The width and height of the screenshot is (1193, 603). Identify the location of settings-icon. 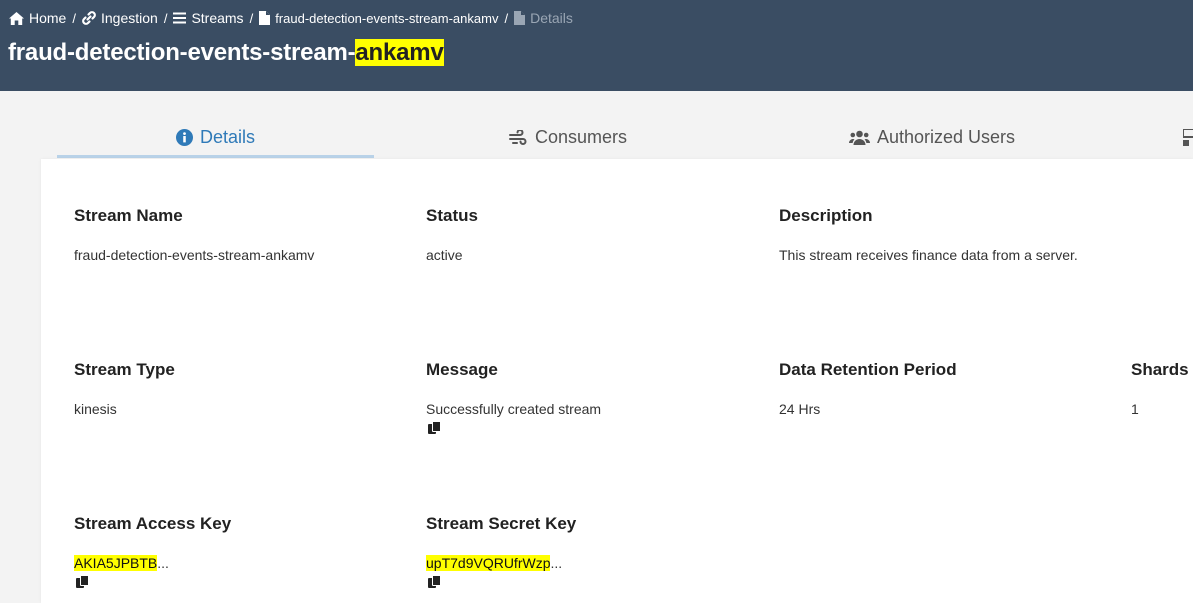
(1188, 137).